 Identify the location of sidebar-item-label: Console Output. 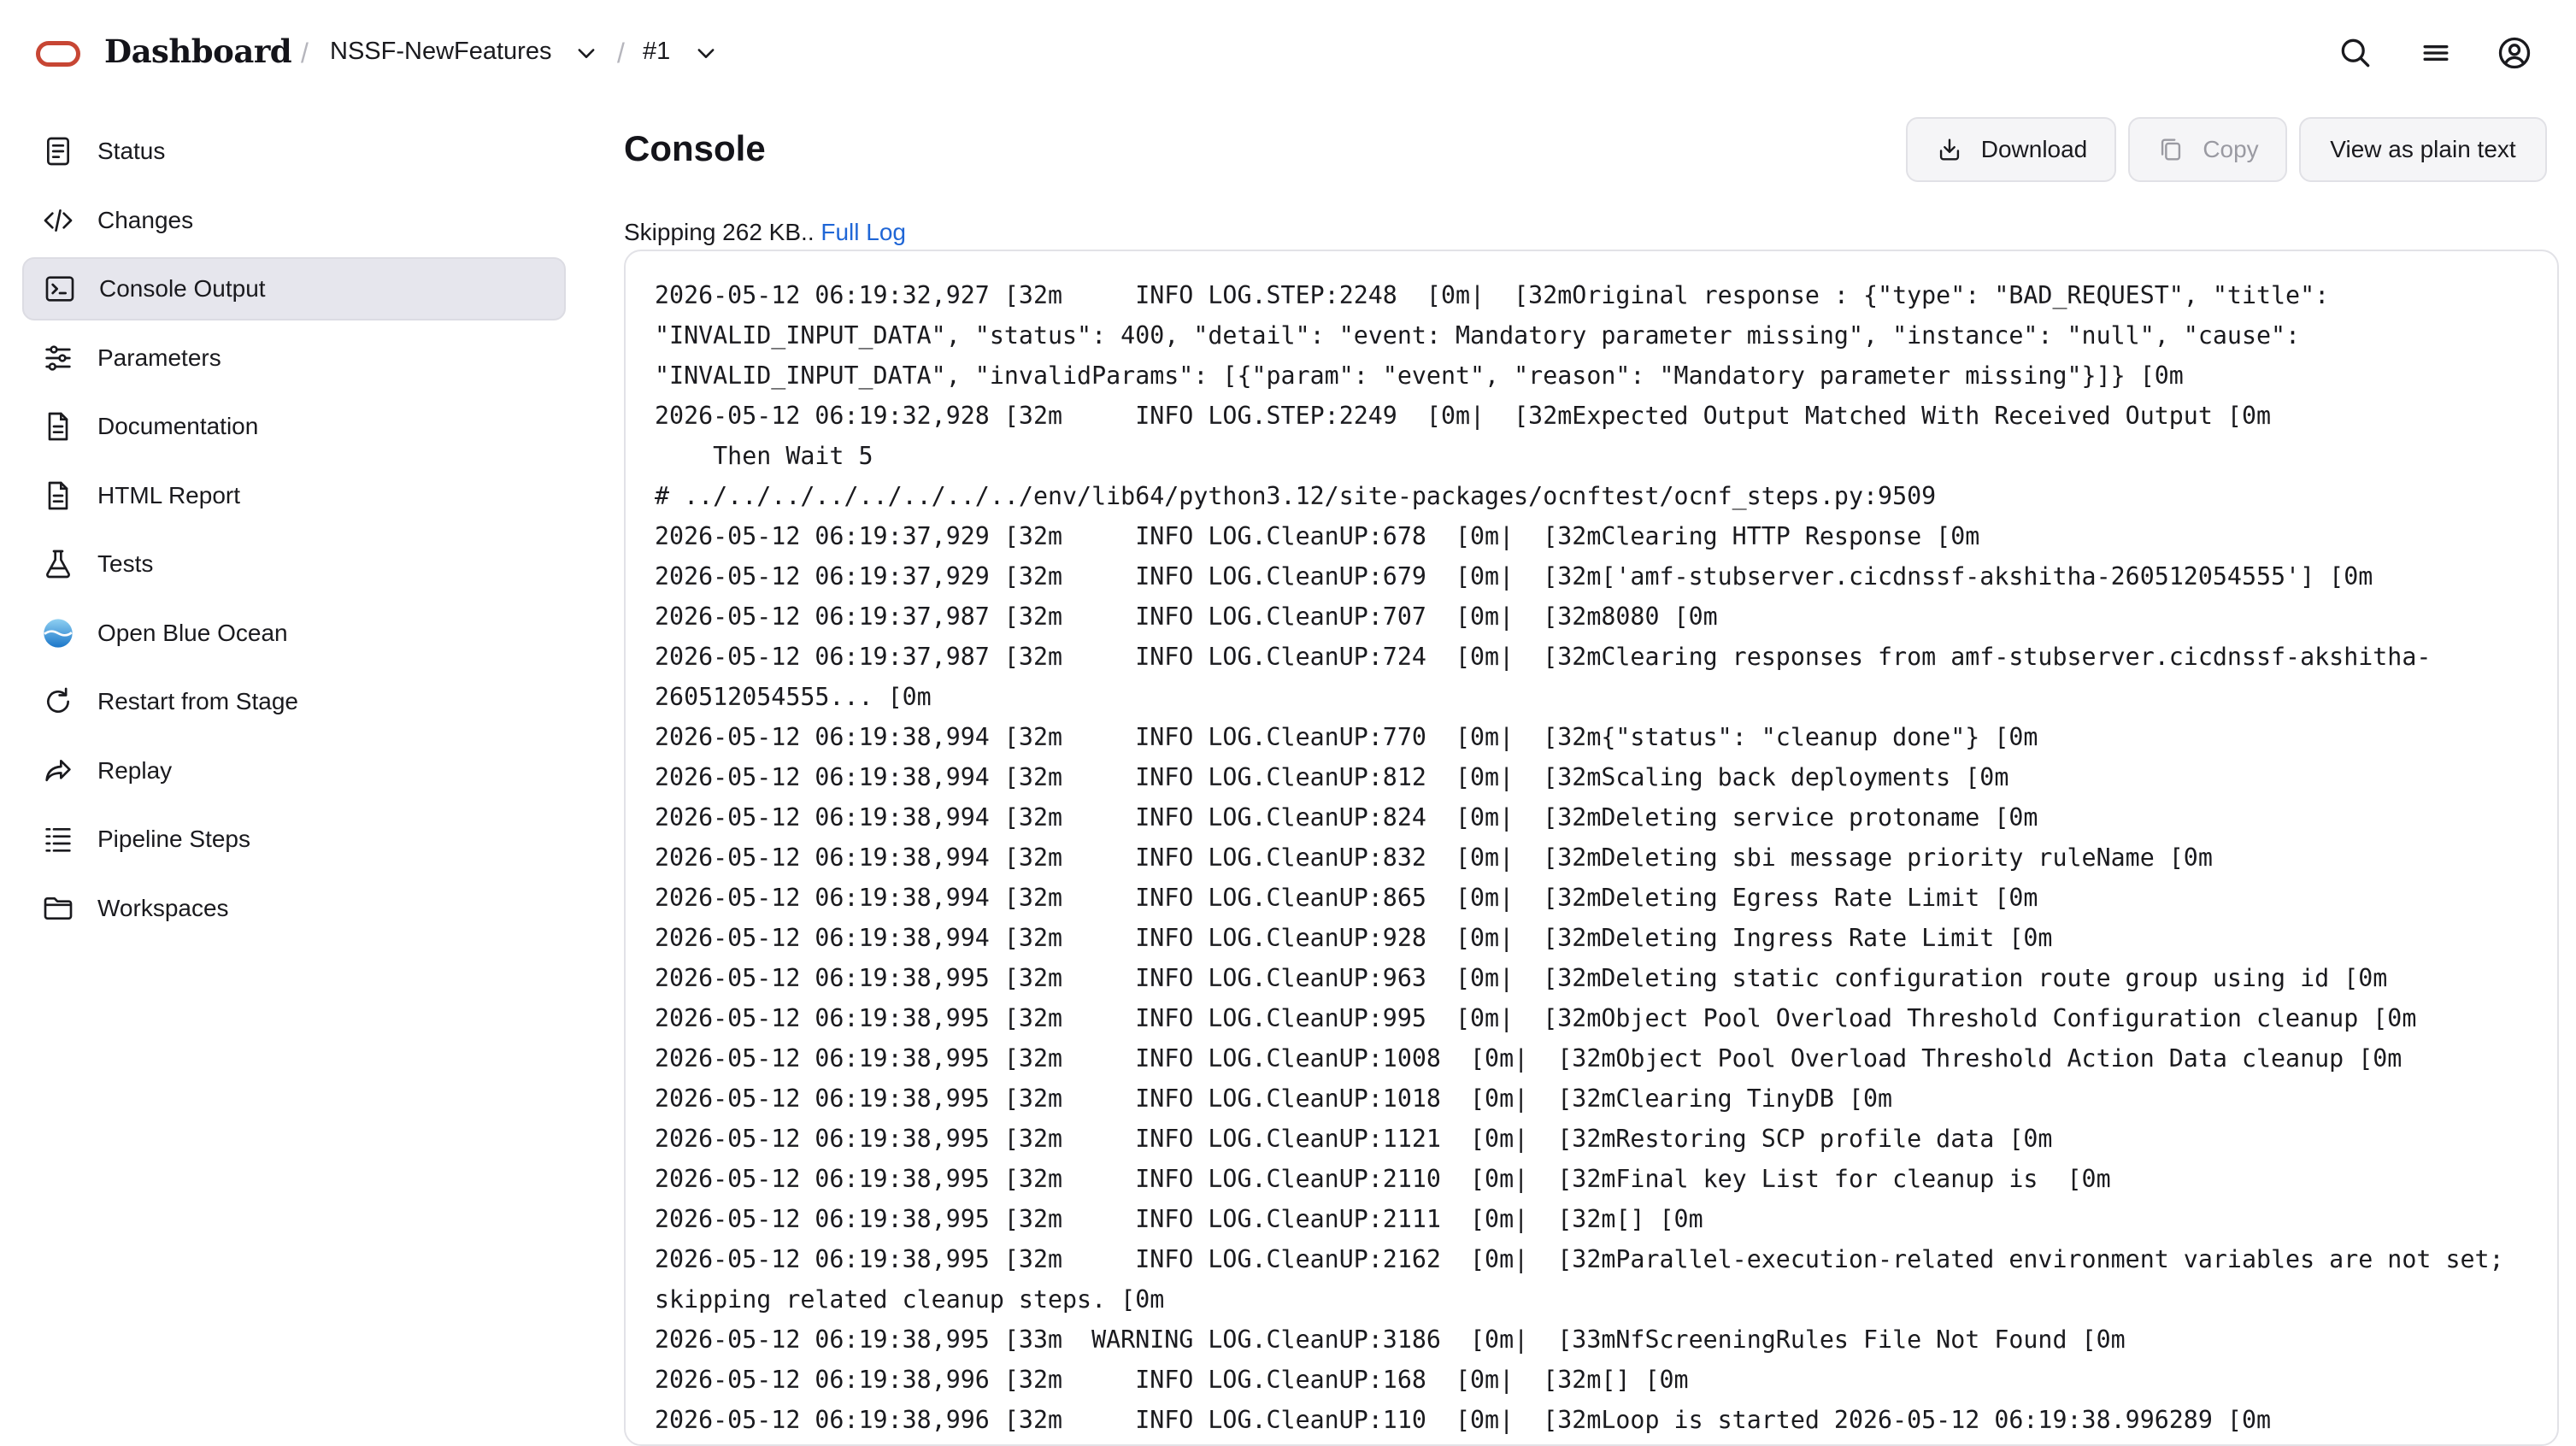
(182, 288).